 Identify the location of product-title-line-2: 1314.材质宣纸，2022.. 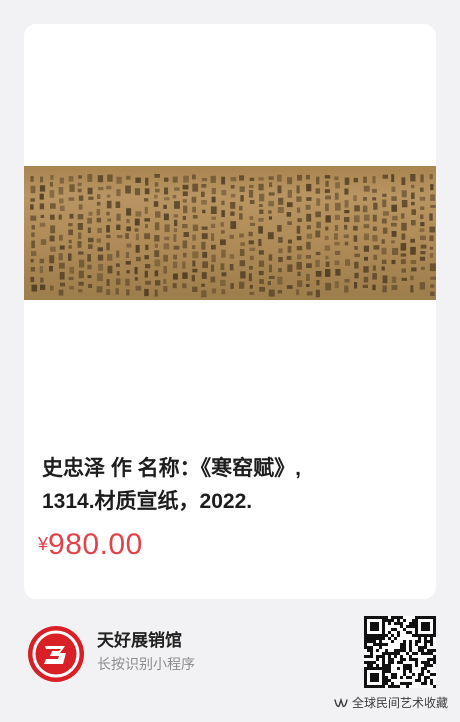
(147, 501).